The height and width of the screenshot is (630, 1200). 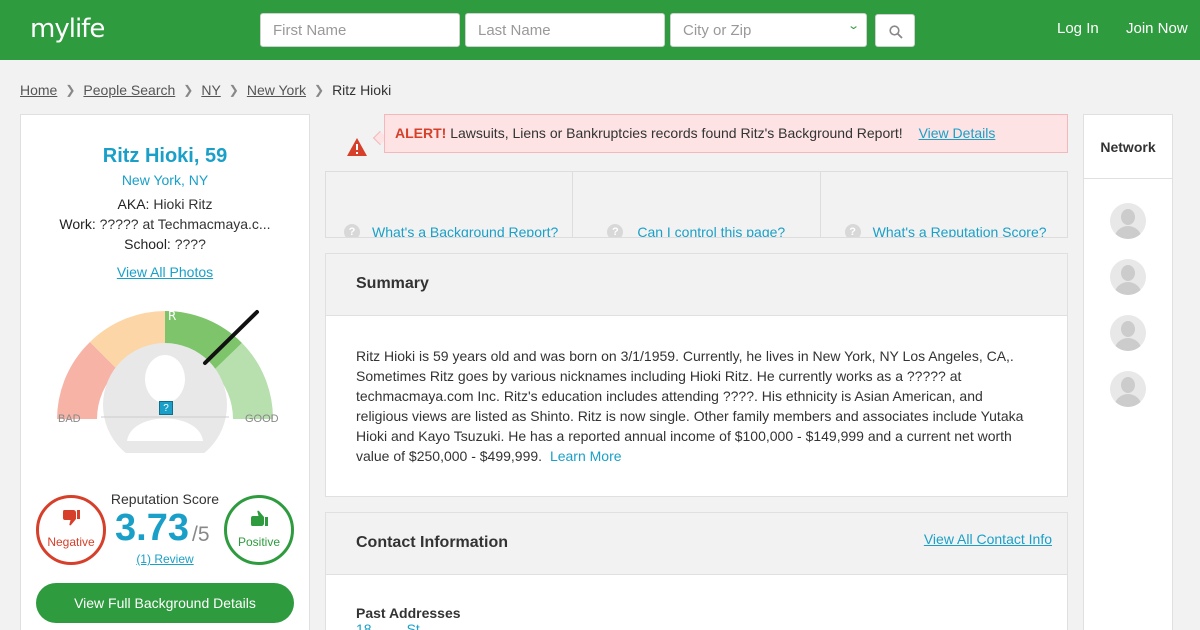 I want to click on search-icon, so click(x=896, y=32).